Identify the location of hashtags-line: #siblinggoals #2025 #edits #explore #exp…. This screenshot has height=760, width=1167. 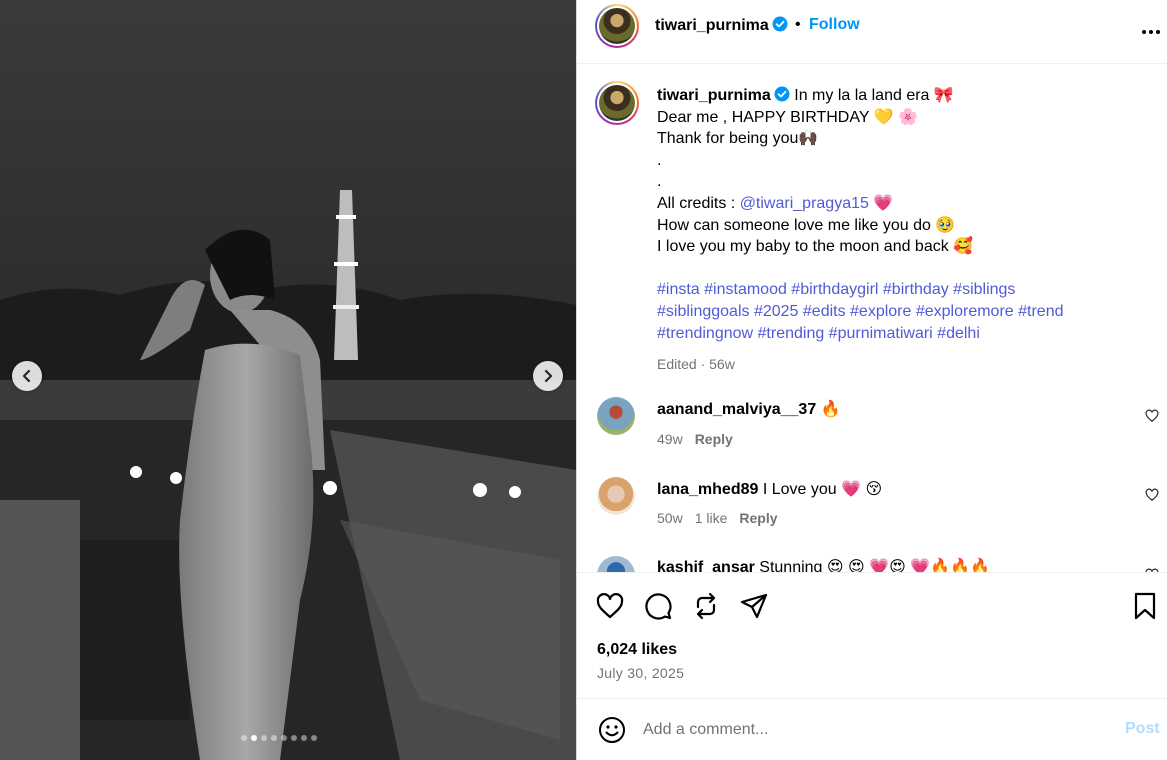
(897, 312).